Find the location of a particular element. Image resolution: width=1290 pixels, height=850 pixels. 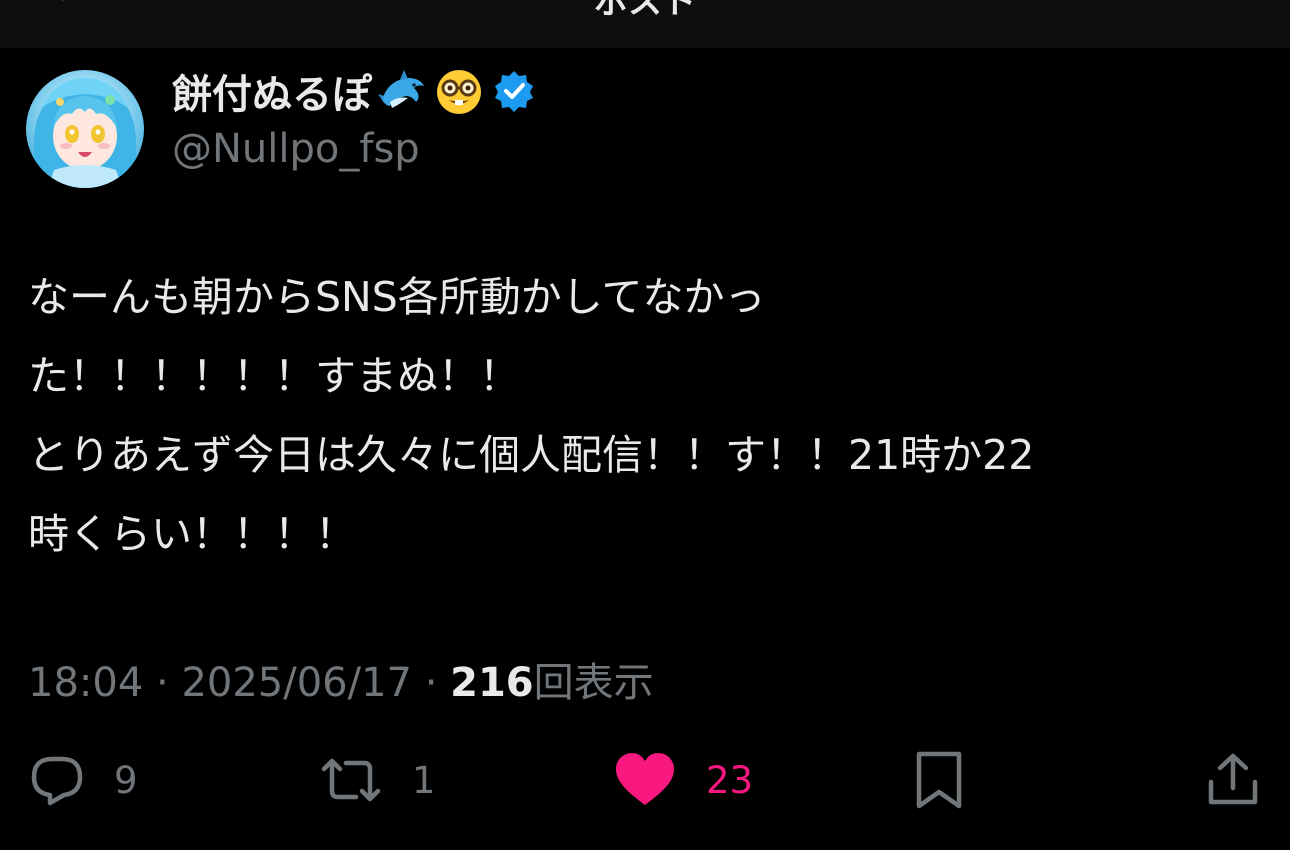

tweet-text-line: た！！！！！！すまぬ！！ is located at coordinates (274, 376).